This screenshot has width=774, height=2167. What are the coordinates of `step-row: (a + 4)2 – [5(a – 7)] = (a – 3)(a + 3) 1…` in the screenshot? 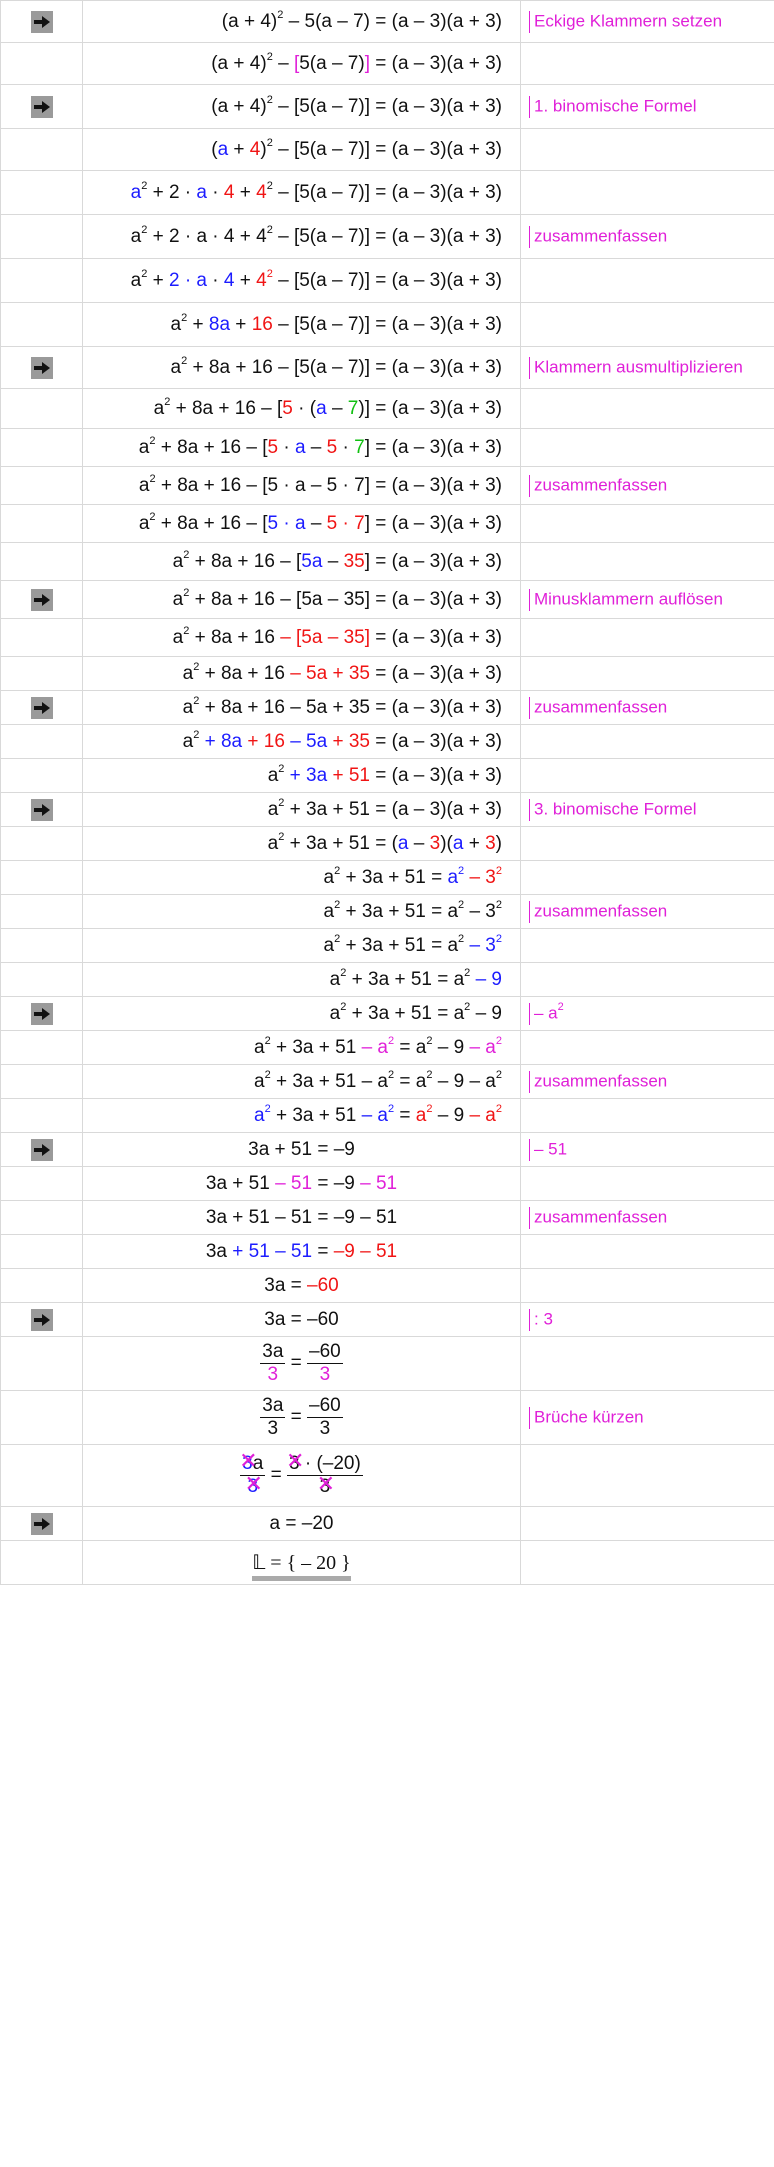 It's located at (387, 106).